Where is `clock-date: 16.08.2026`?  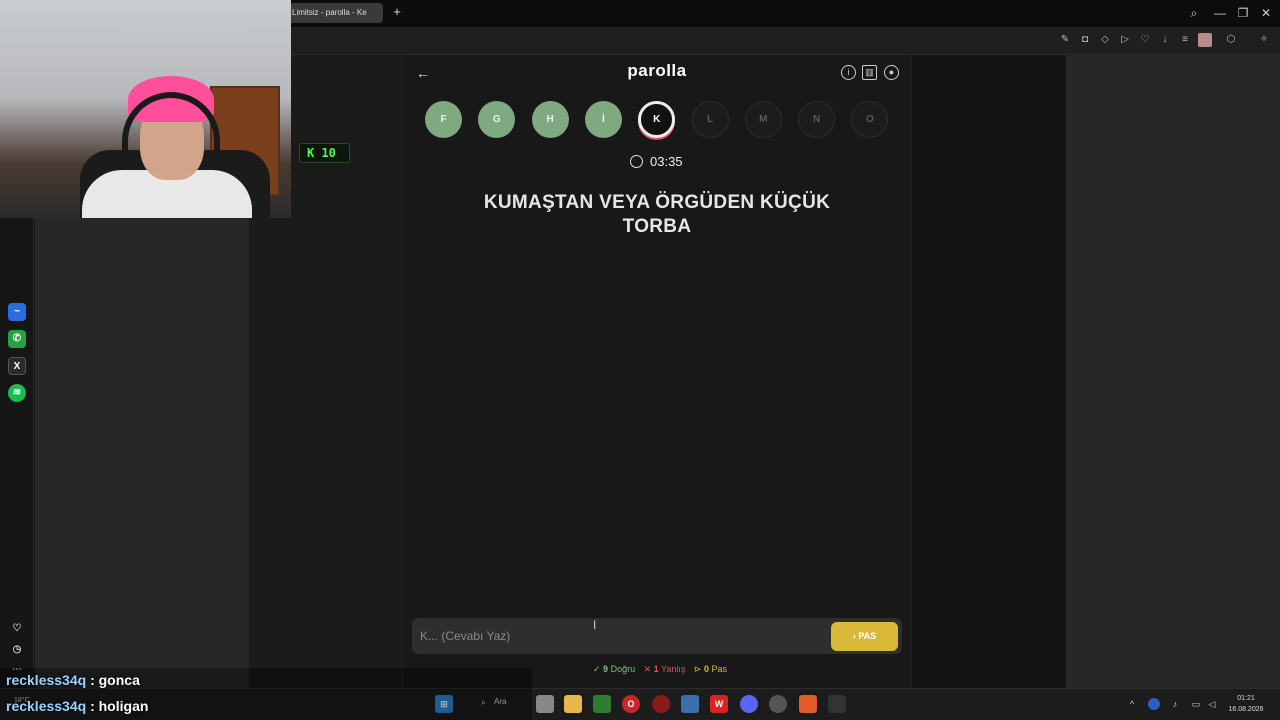
clock-date: 16.08.2026 is located at coordinates (1246, 709).